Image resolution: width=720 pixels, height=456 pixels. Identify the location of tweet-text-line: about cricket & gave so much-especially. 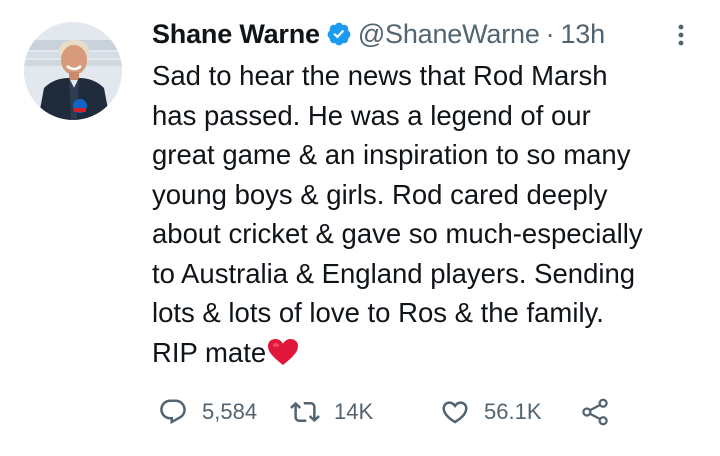
(397, 233).